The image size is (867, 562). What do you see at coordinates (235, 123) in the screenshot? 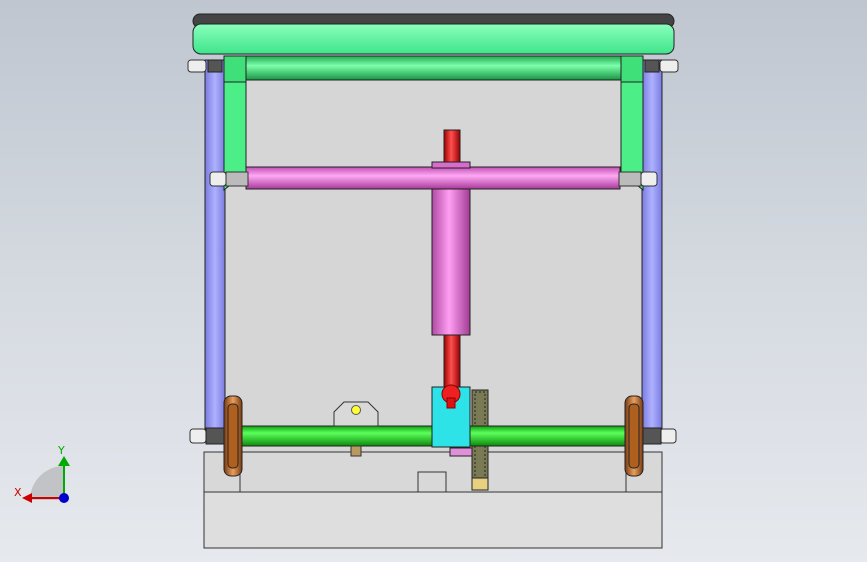
I see `left-upper-bracket` at bounding box center [235, 123].